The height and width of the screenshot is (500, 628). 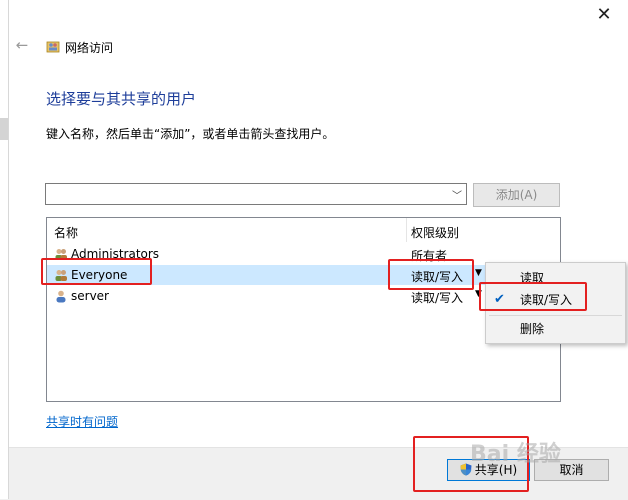 What do you see at coordinates (478, 273) in the screenshot?
I see `dropdown-arrow-icon: ▼` at bounding box center [478, 273].